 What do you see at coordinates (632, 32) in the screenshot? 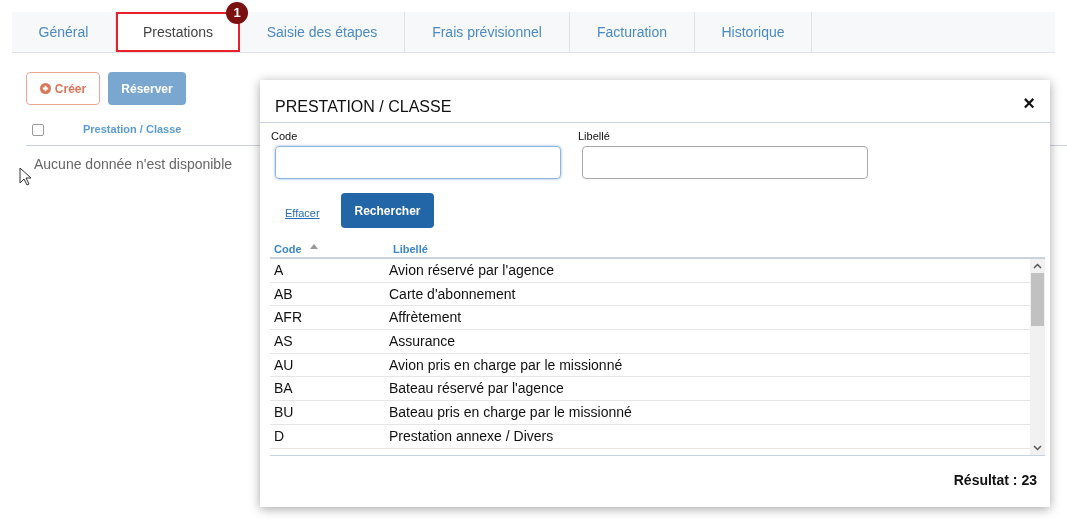
I see `tab: Facturation` at bounding box center [632, 32].